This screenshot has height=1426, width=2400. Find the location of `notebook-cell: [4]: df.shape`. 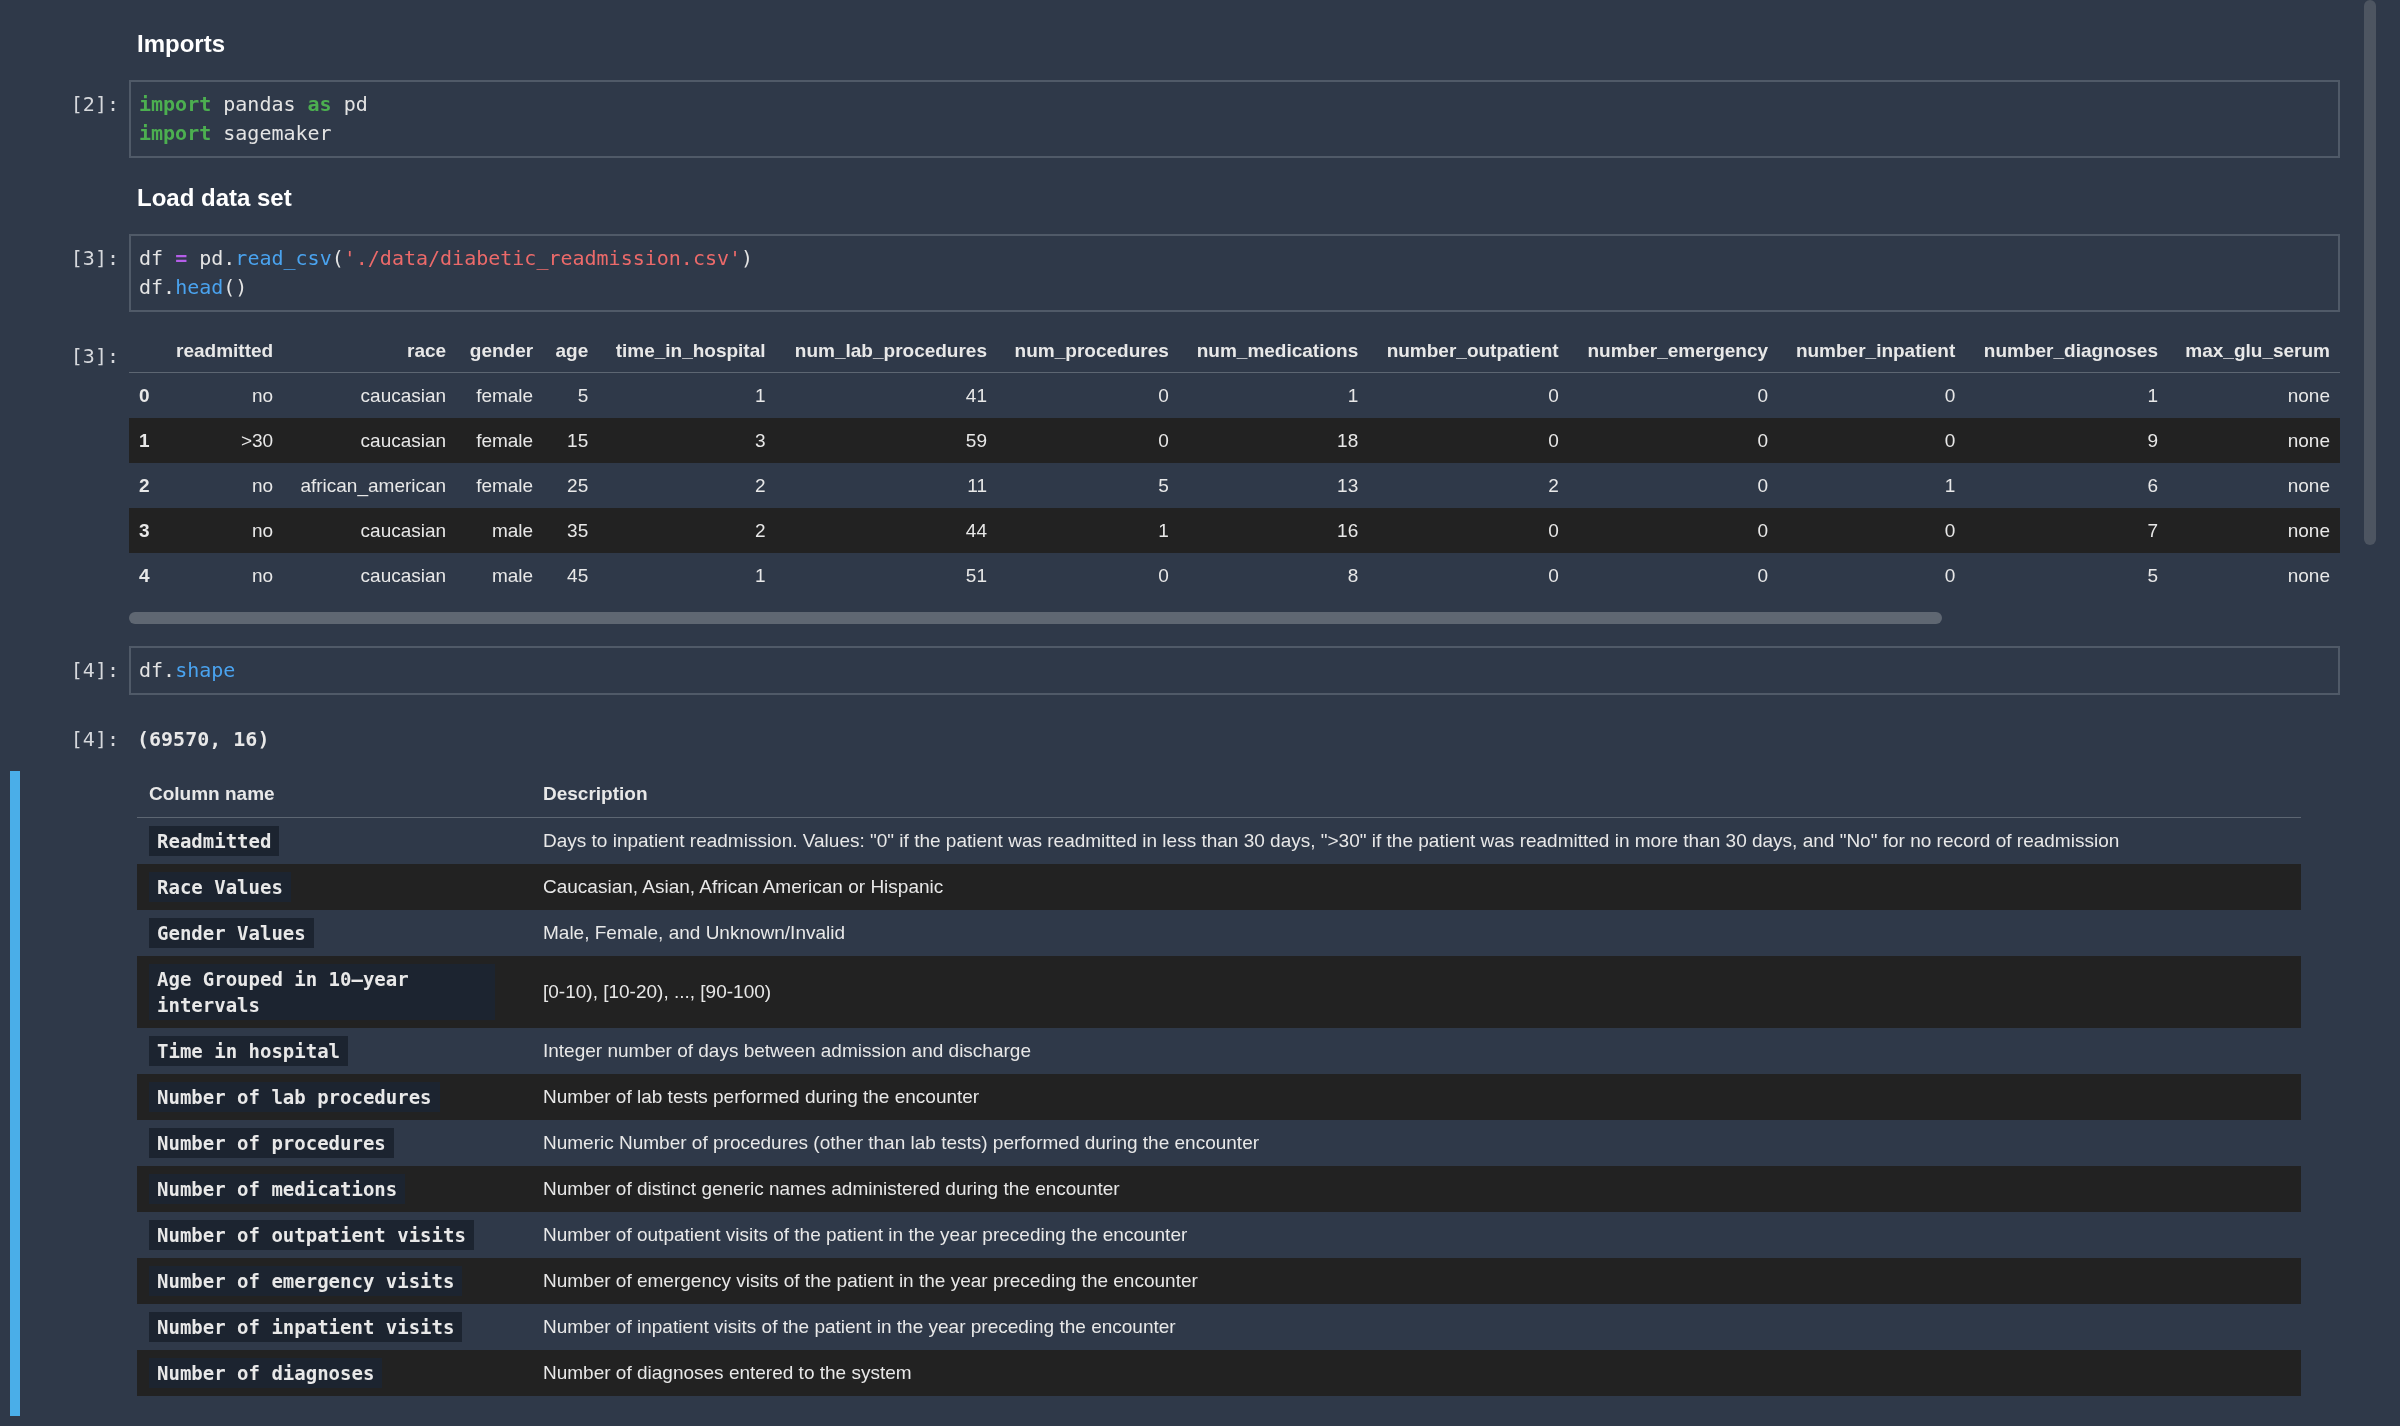

notebook-cell: [4]: df.shape is located at coordinates (1170, 680).